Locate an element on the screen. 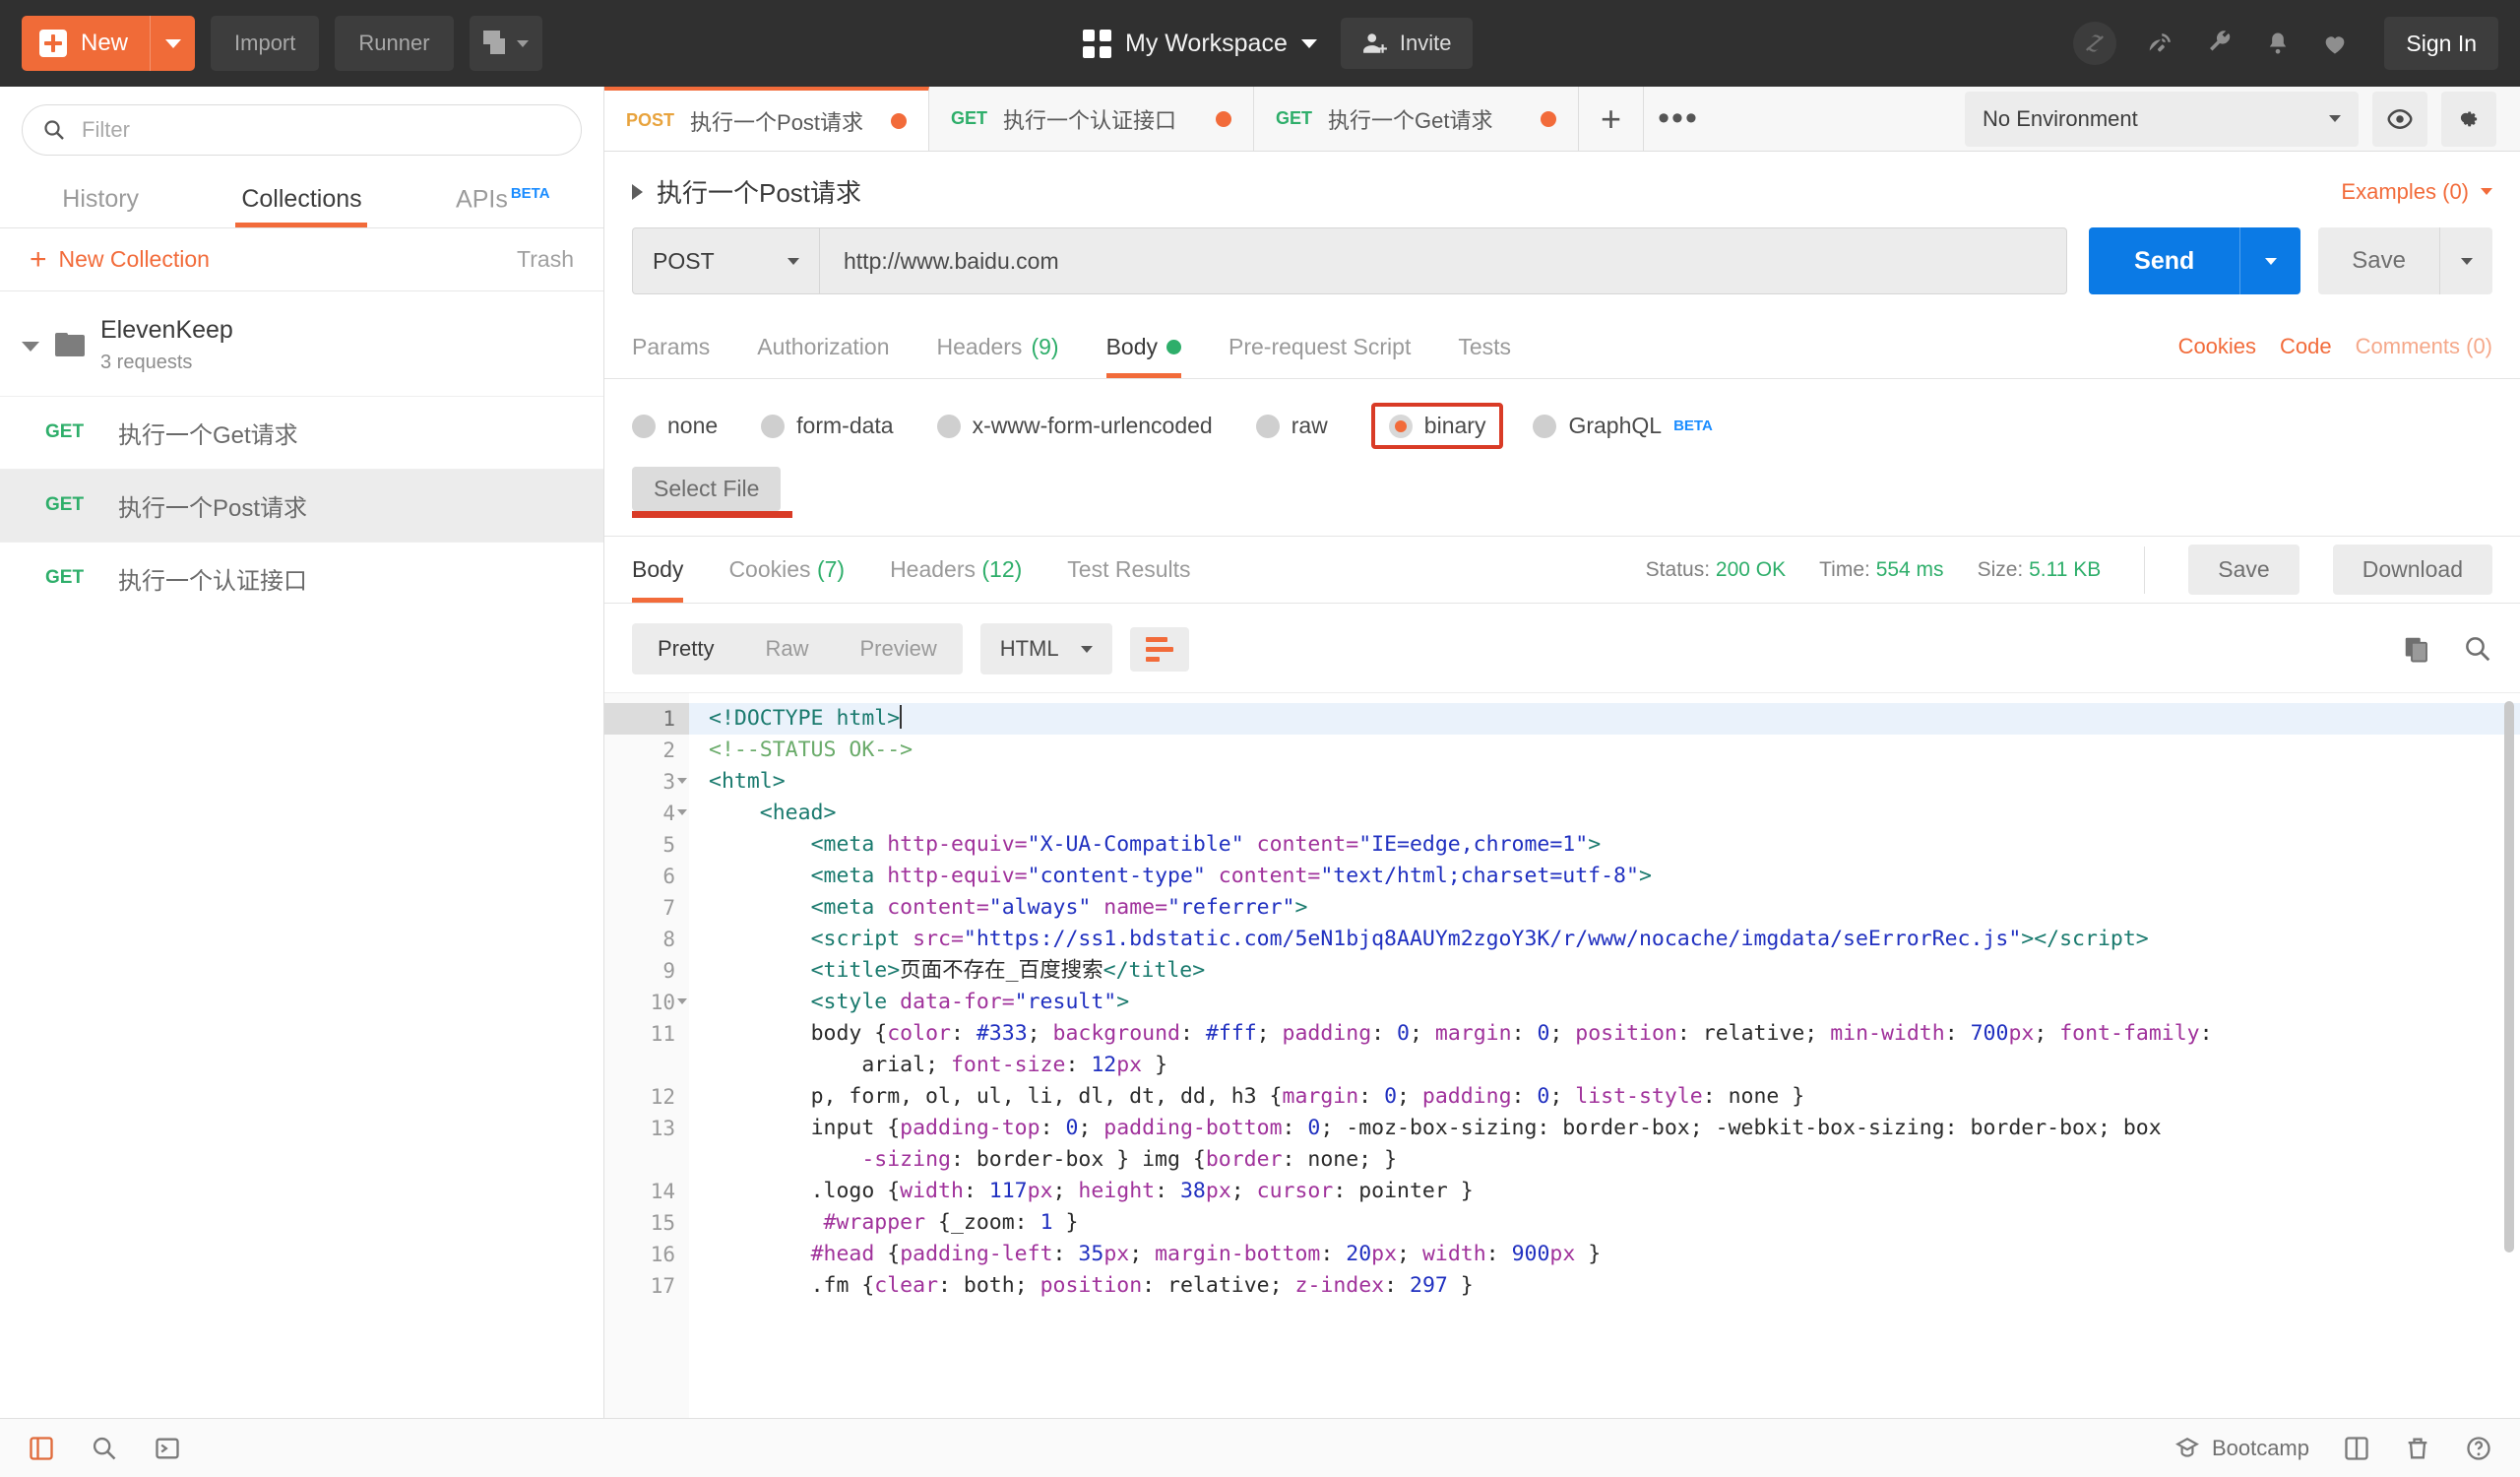 The height and width of the screenshot is (1477, 2520). body-type-form-data-label: form-data is located at coordinates (845, 426).